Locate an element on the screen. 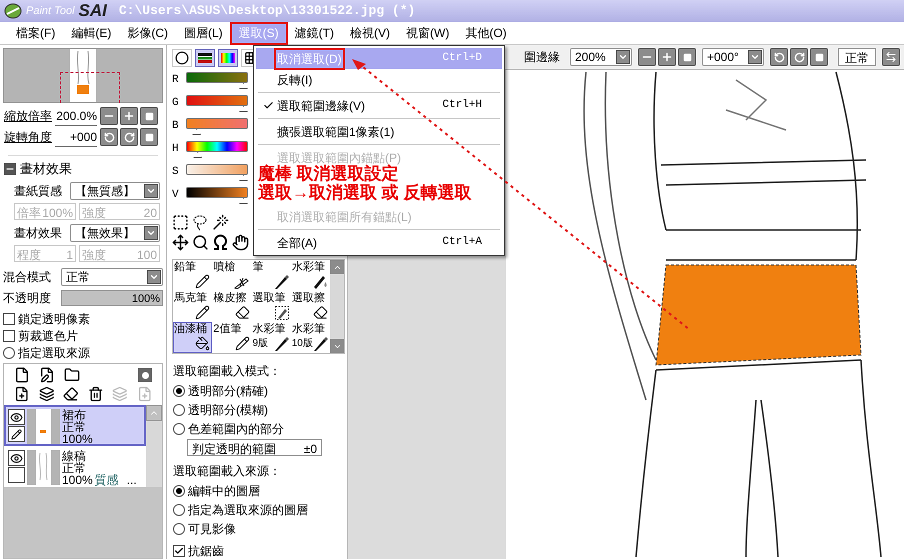  delete-icon is located at coordinates (95, 394).